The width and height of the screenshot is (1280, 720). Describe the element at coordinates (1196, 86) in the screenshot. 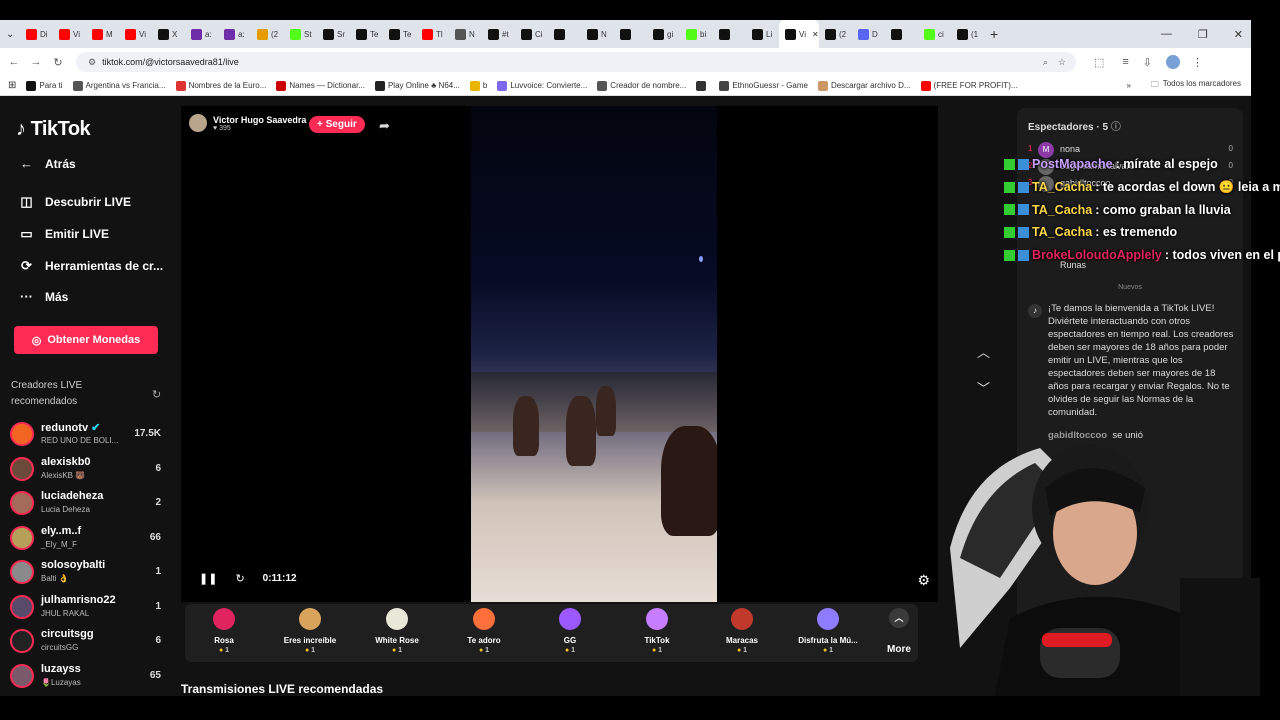

I see `all-bookmarks: 🗀 Todos los marcadores` at that location.